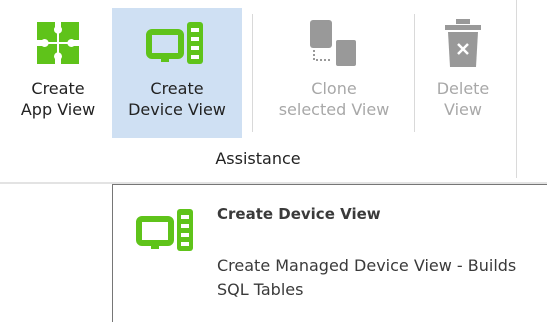  Describe the element at coordinates (334, 88) in the screenshot. I see `clone-view-label-line1: Clone` at that location.